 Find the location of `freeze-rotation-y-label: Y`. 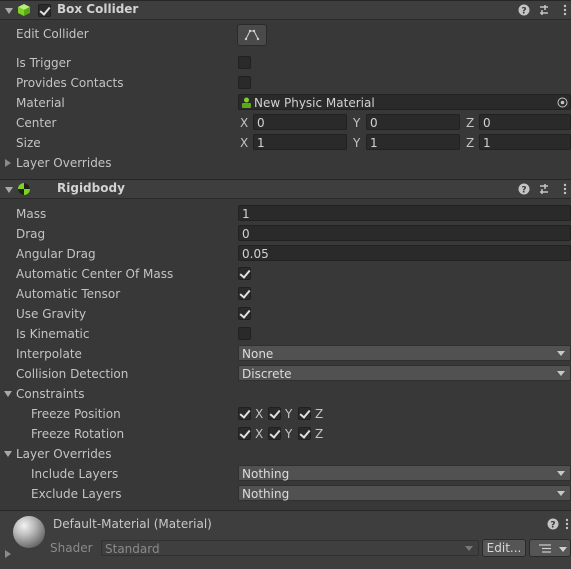

freeze-rotation-y-label: Y is located at coordinates (289, 434).